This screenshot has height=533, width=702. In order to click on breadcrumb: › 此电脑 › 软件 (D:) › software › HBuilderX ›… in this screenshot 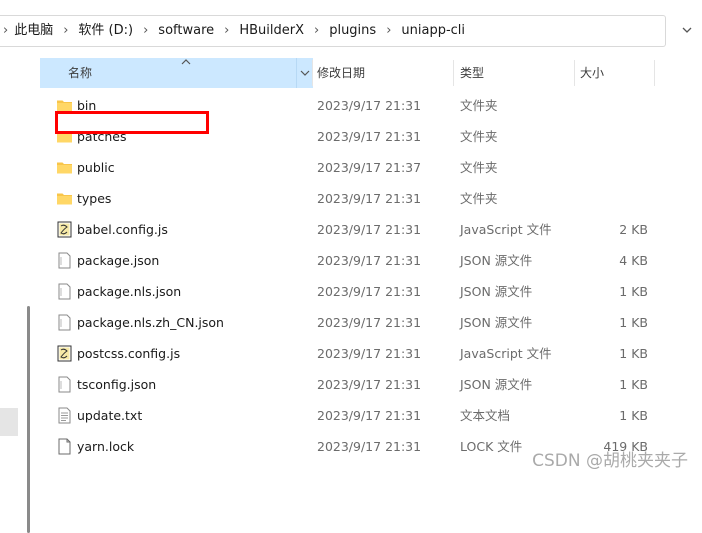, I will do `click(232, 31)`.